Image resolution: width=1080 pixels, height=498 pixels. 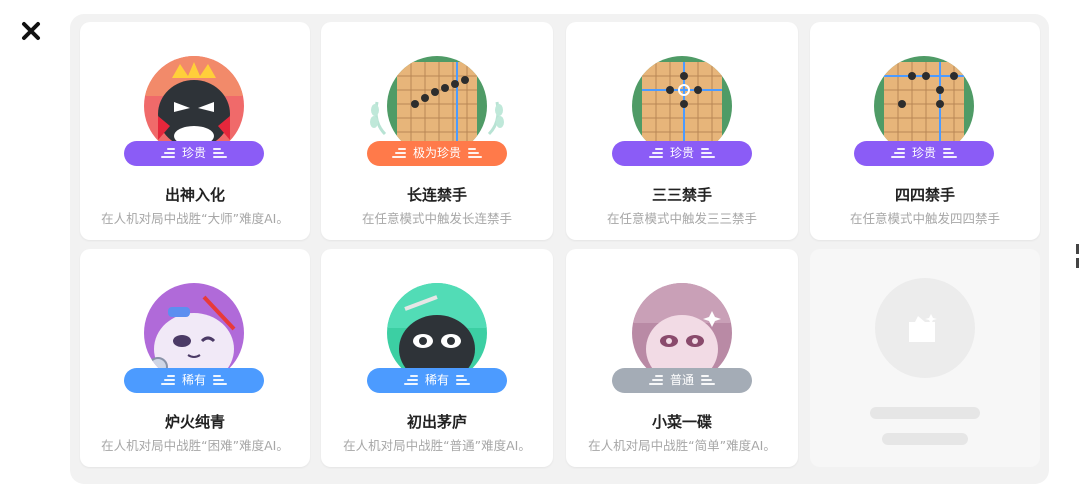 I want to click on achievement-description: 在任意模式中触发长连禁手, so click(x=436, y=218).